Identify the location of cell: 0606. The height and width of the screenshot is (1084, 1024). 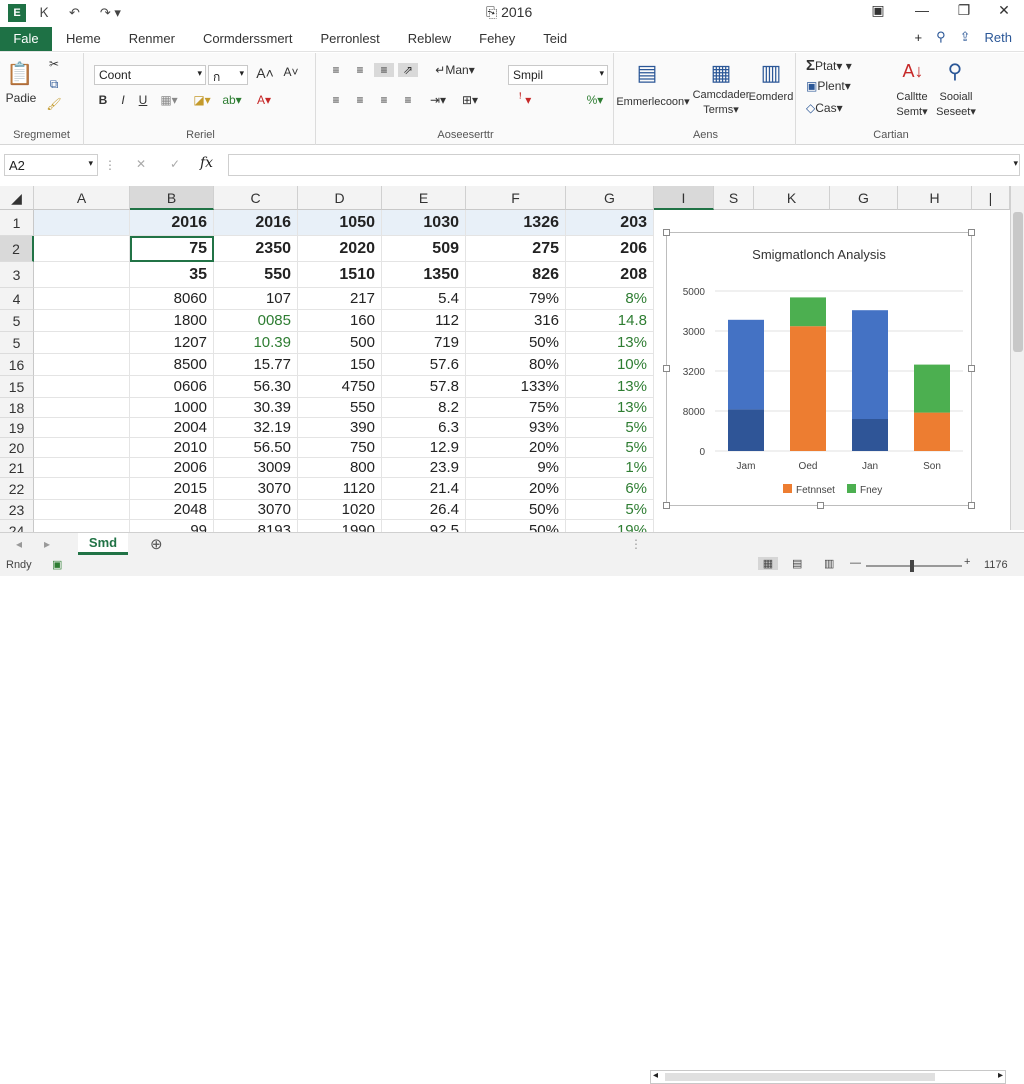
(172, 387).